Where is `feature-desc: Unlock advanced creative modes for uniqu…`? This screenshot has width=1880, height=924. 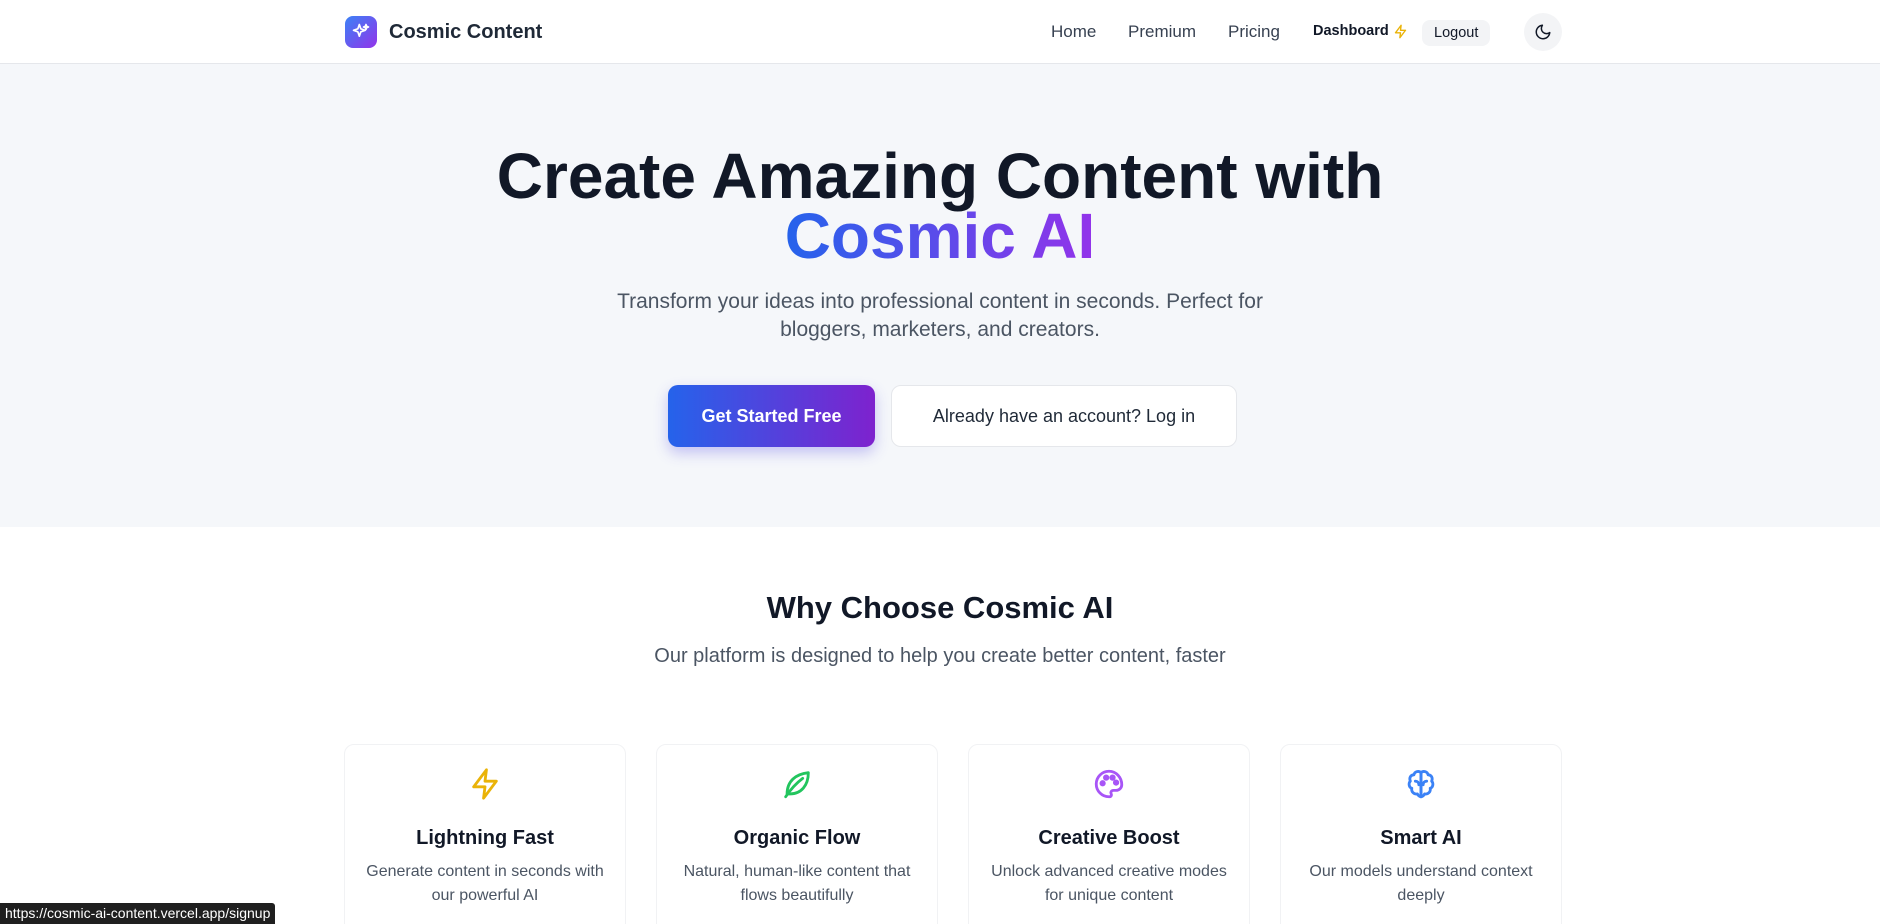
feature-desc: Unlock advanced creative modes for uniqu… is located at coordinates (1109, 883).